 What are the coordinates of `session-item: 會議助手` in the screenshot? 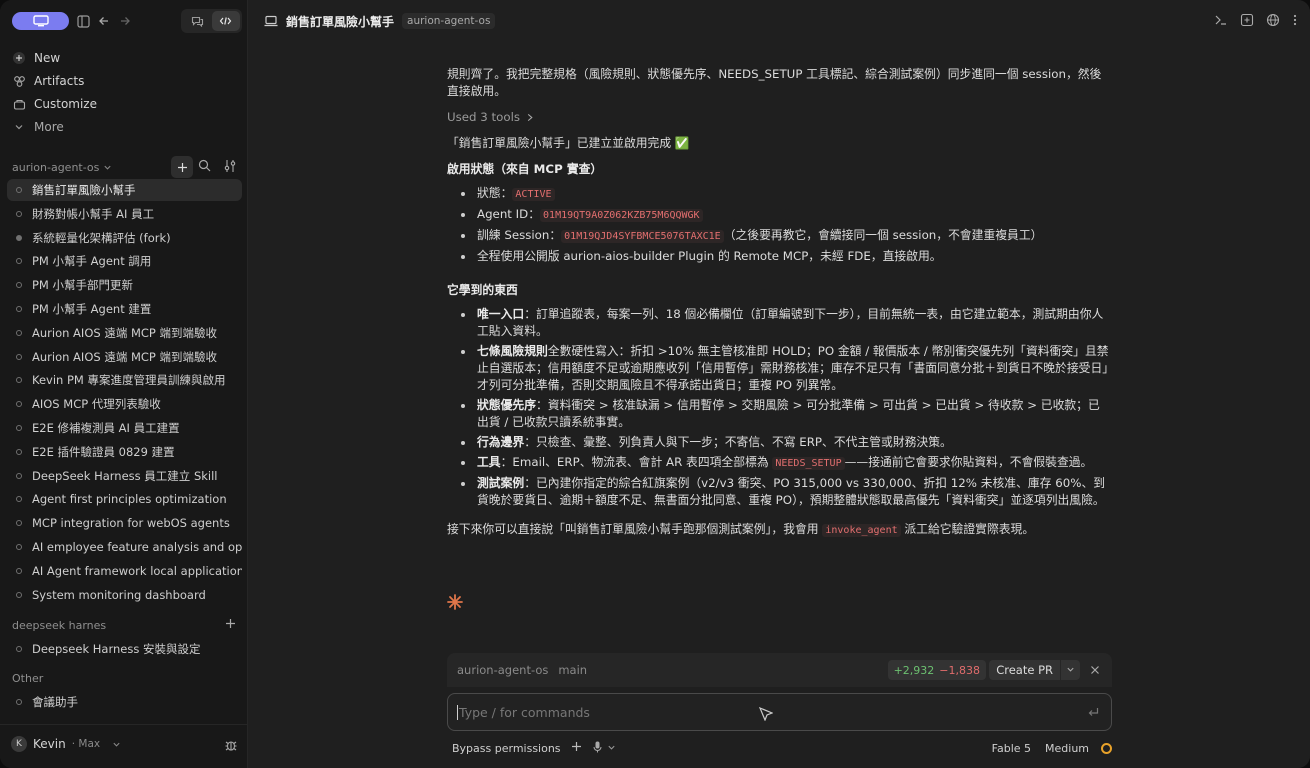 It's located at (124, 702).